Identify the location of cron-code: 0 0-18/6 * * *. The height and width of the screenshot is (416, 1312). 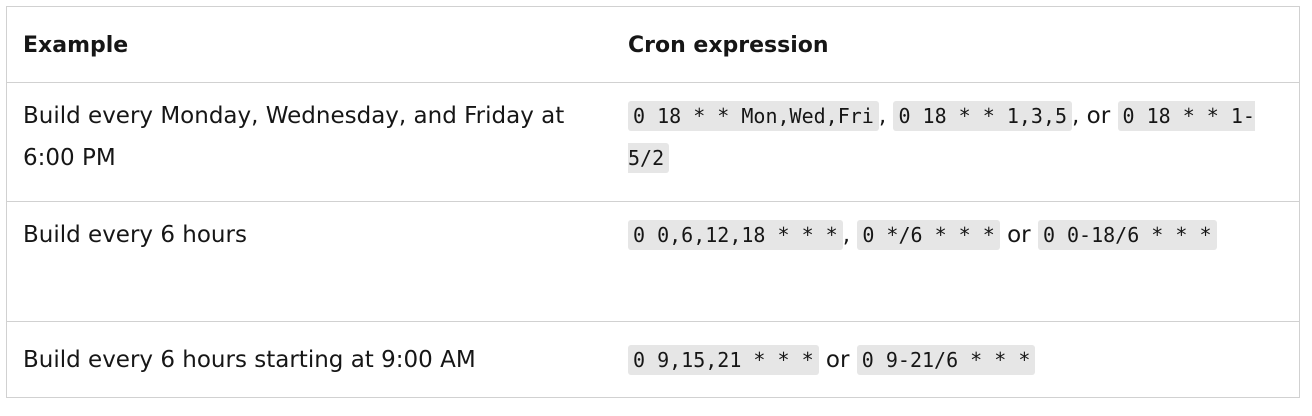
(1127, 235).